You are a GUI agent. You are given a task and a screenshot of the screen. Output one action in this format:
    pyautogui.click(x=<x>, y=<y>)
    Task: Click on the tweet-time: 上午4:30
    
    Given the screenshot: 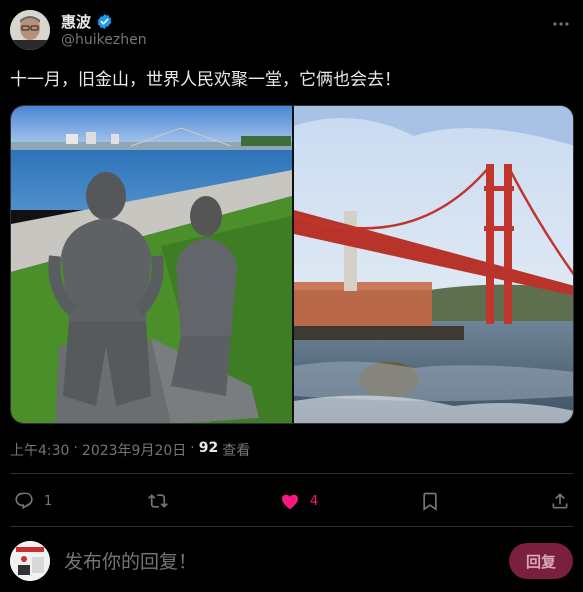 What is the action you would take?
    pyautogui.click(x=39, y=450)
    